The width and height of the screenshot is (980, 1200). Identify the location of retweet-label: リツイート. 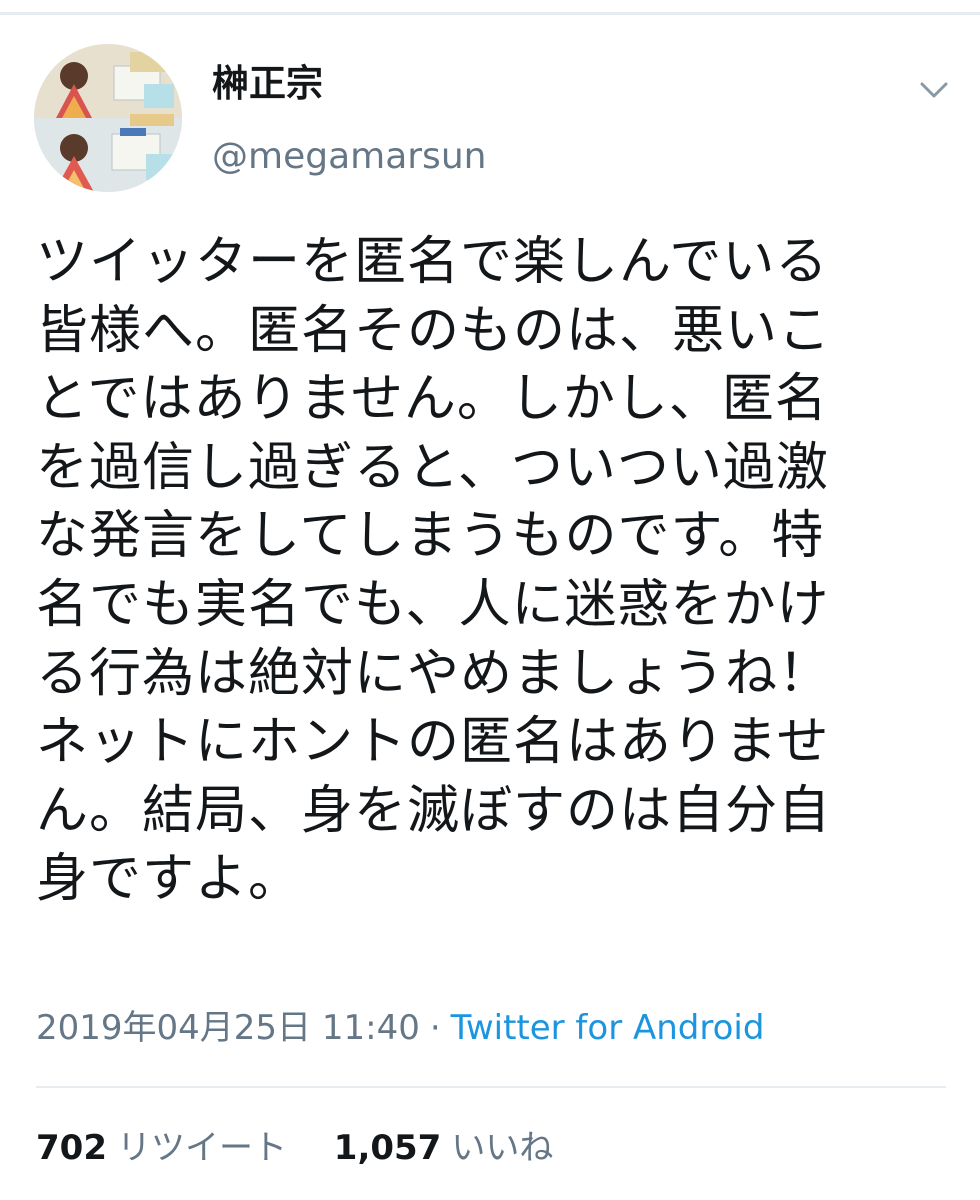
(201, 1148).